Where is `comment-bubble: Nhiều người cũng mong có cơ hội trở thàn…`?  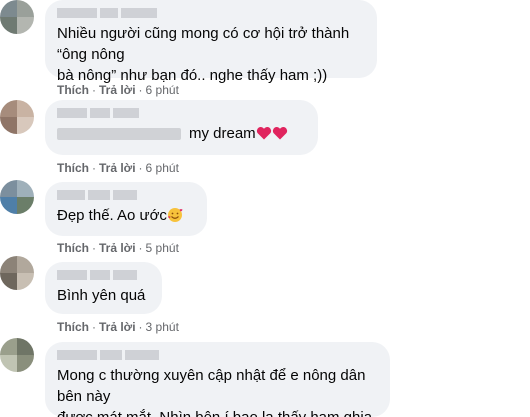
comment-bubble: Nhiều người cũng mong có cơ hội trở thàn… is located at coordinates (211, 42).